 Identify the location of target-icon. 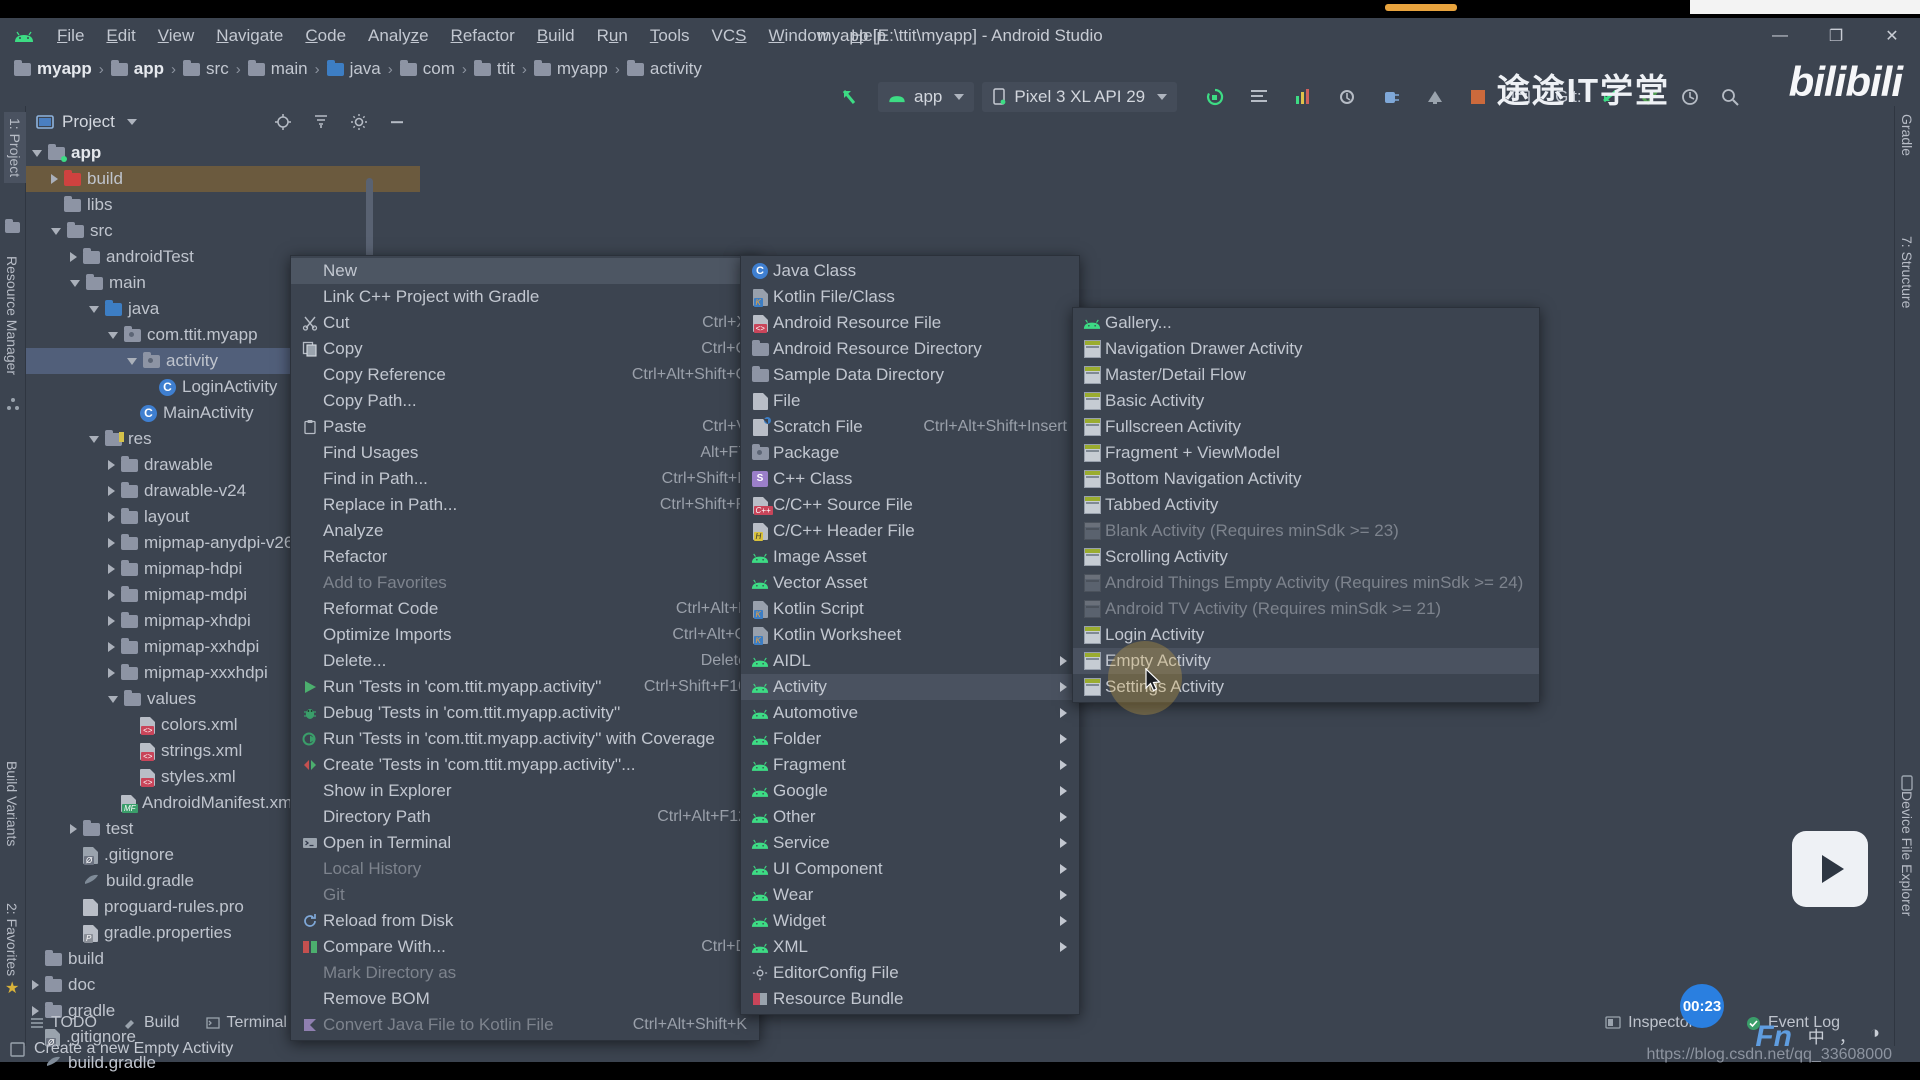
(283, 122).